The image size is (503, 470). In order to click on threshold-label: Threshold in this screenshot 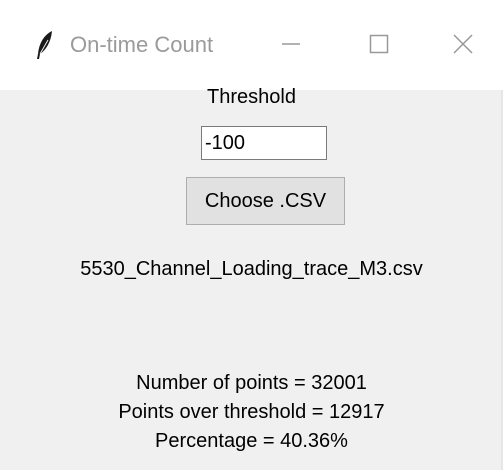, I will do `click(251, 97)`.